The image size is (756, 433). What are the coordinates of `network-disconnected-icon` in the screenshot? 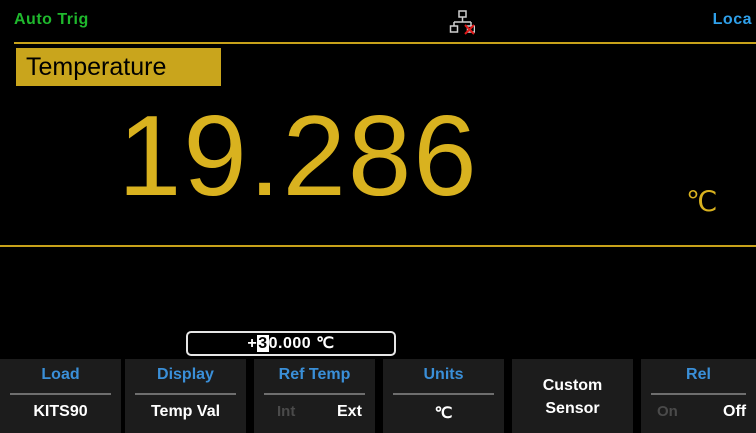 It's located at (462, 22).